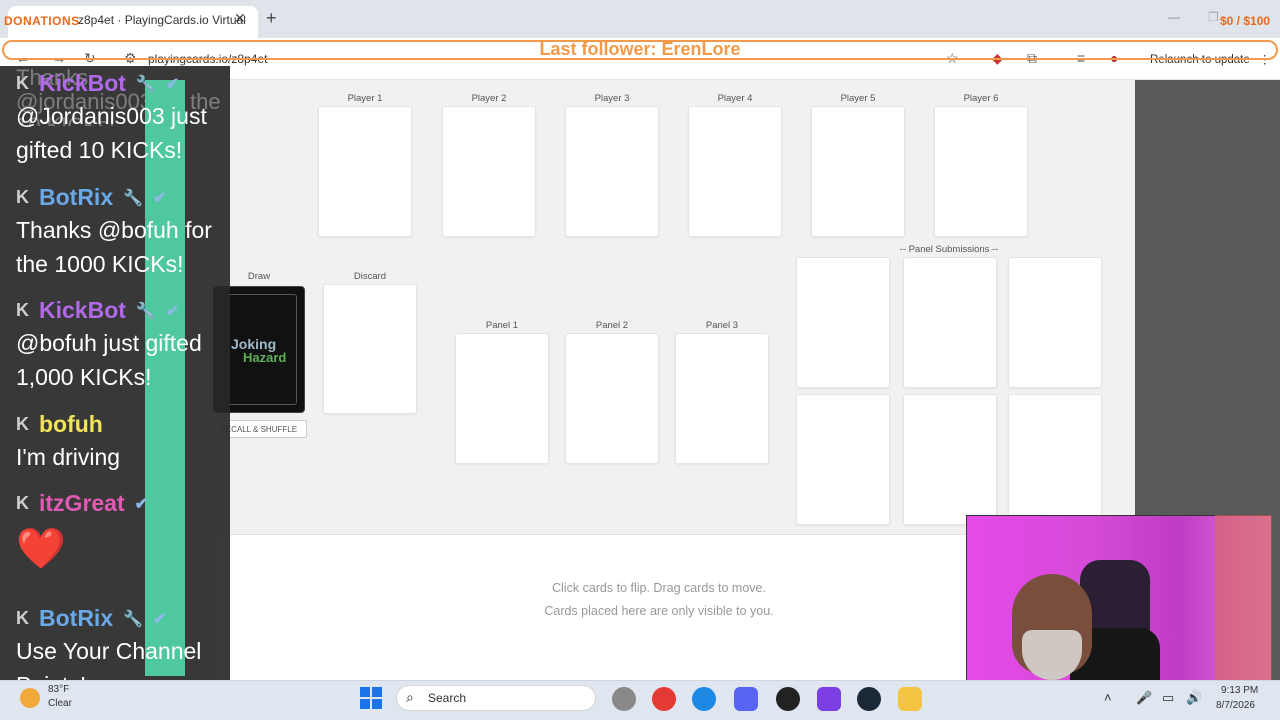 This screenshot has height=720, width=1280. What do you see at coordinates (1144, 698) in the screenshot?
I see `microphone-icon: 🎤` at bounding box center [1144, 698].